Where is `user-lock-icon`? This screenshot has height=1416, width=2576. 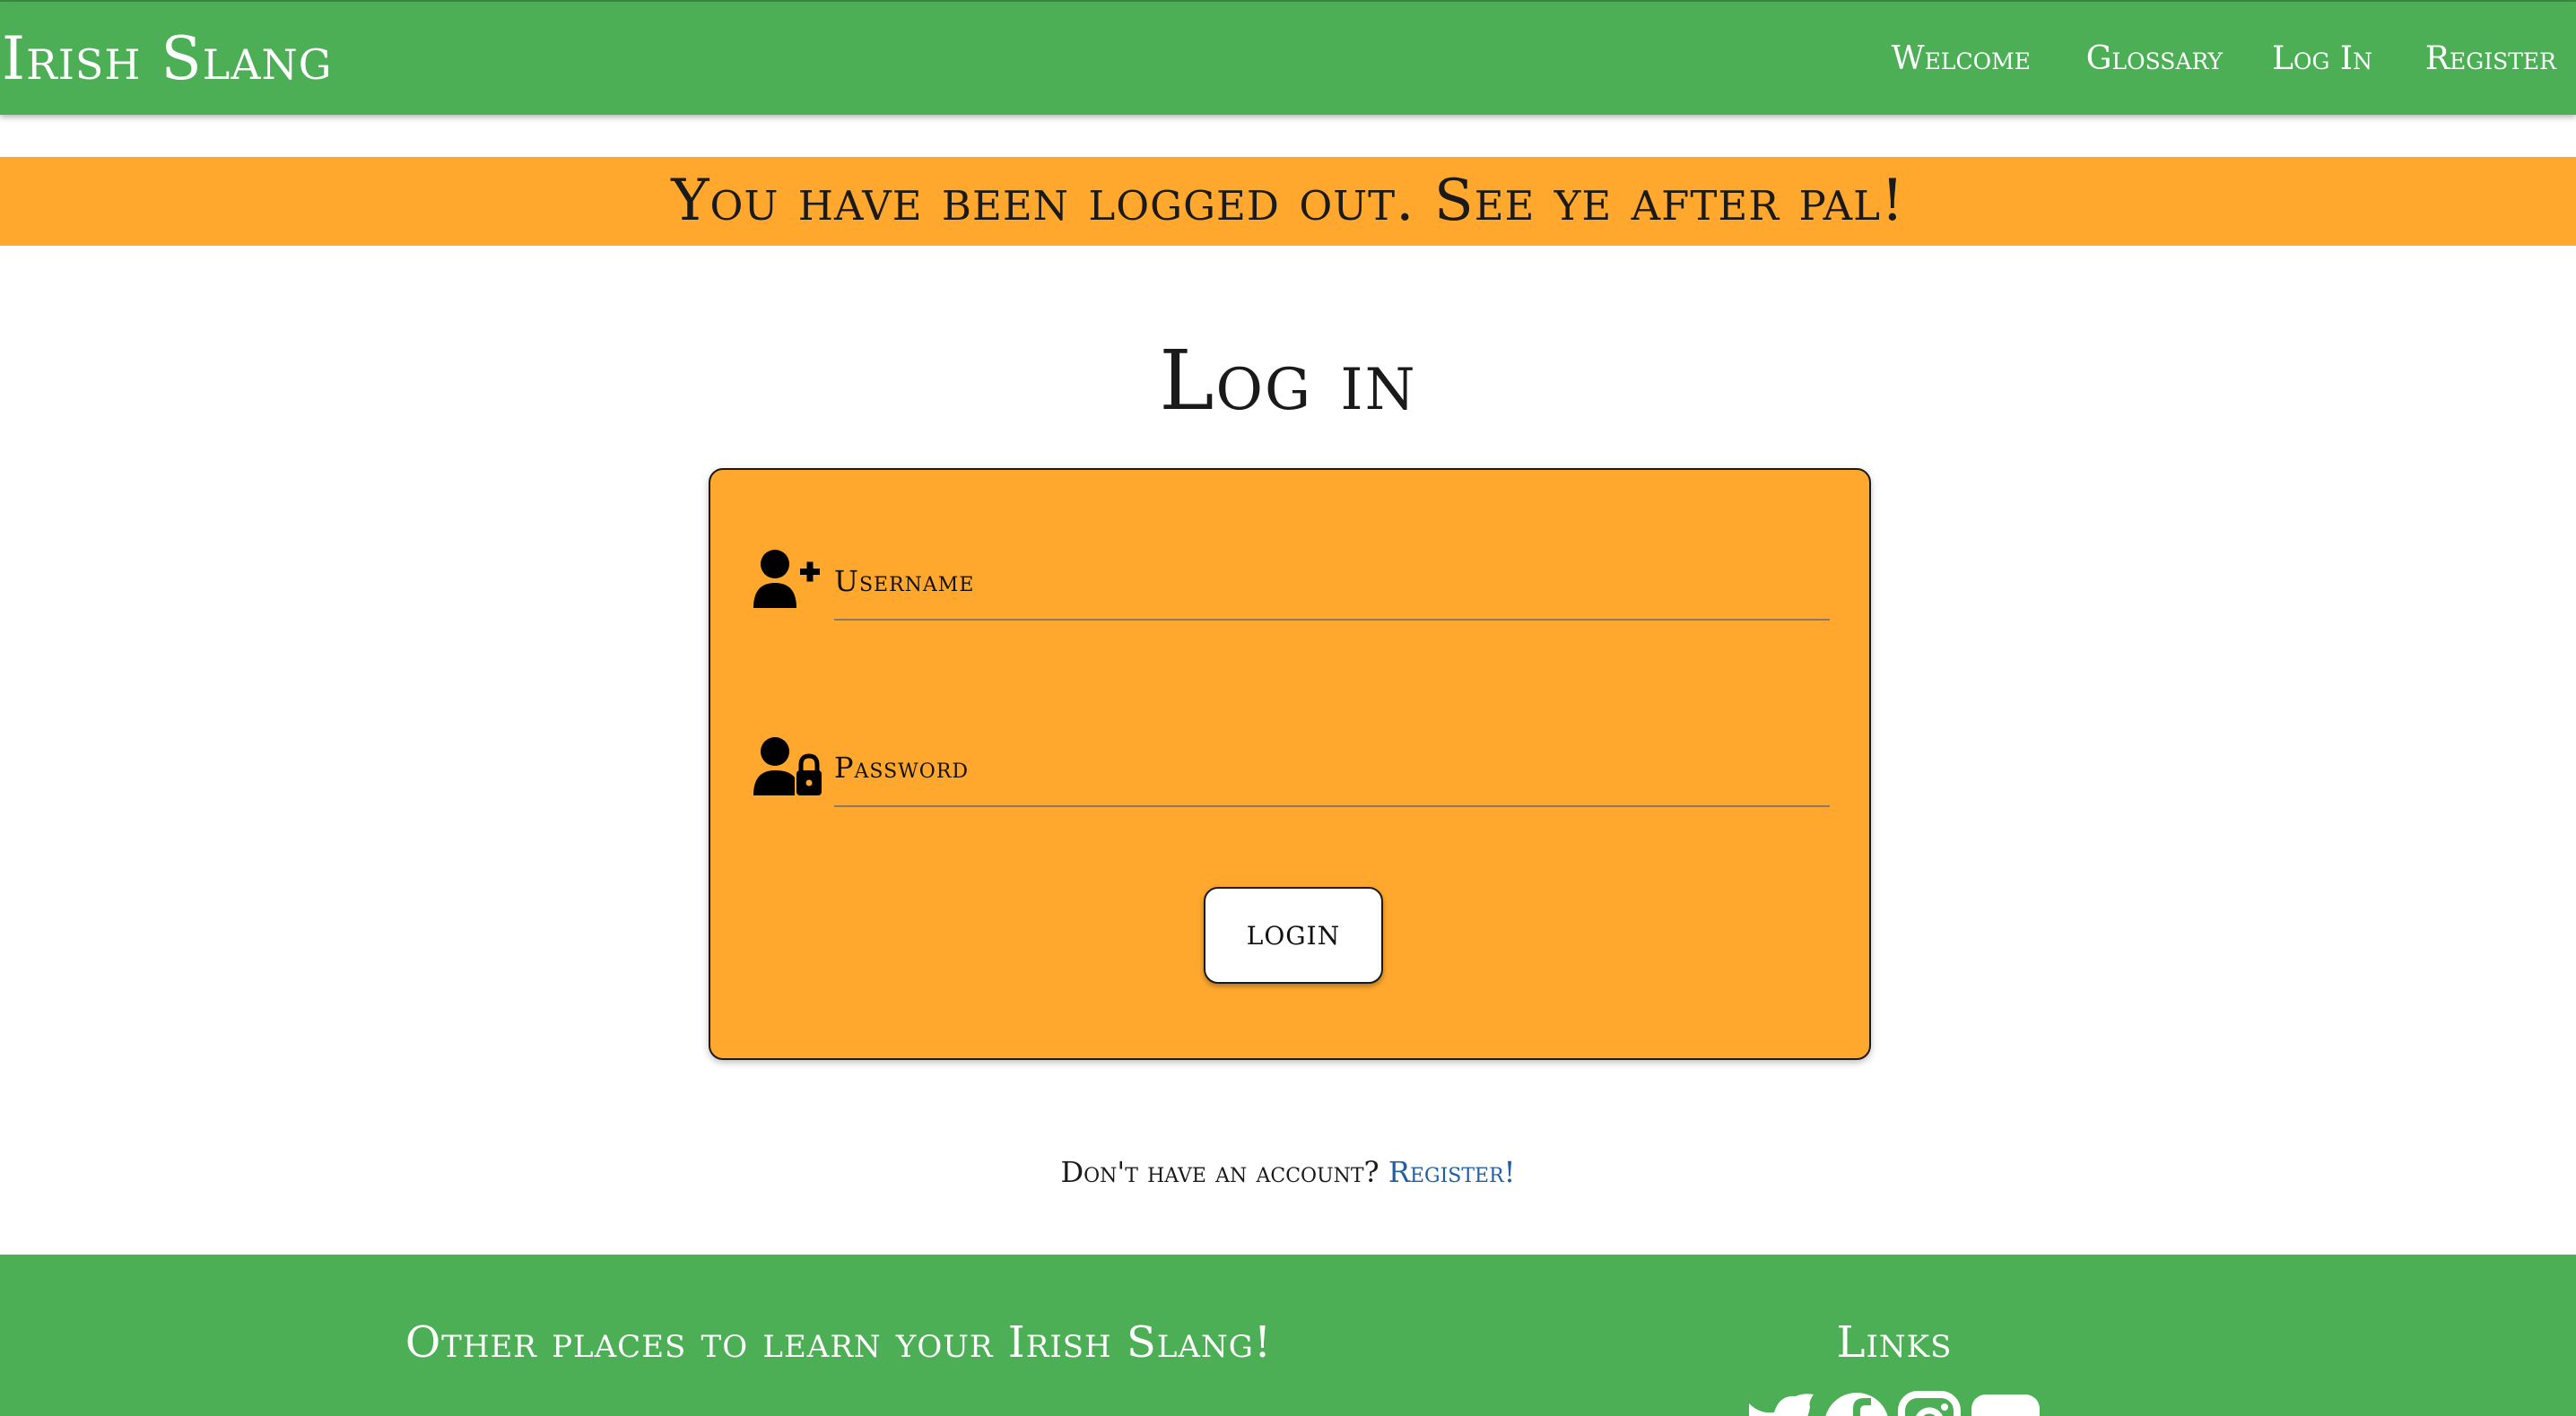 user-lock-icon is located at coordinates (787, 767).